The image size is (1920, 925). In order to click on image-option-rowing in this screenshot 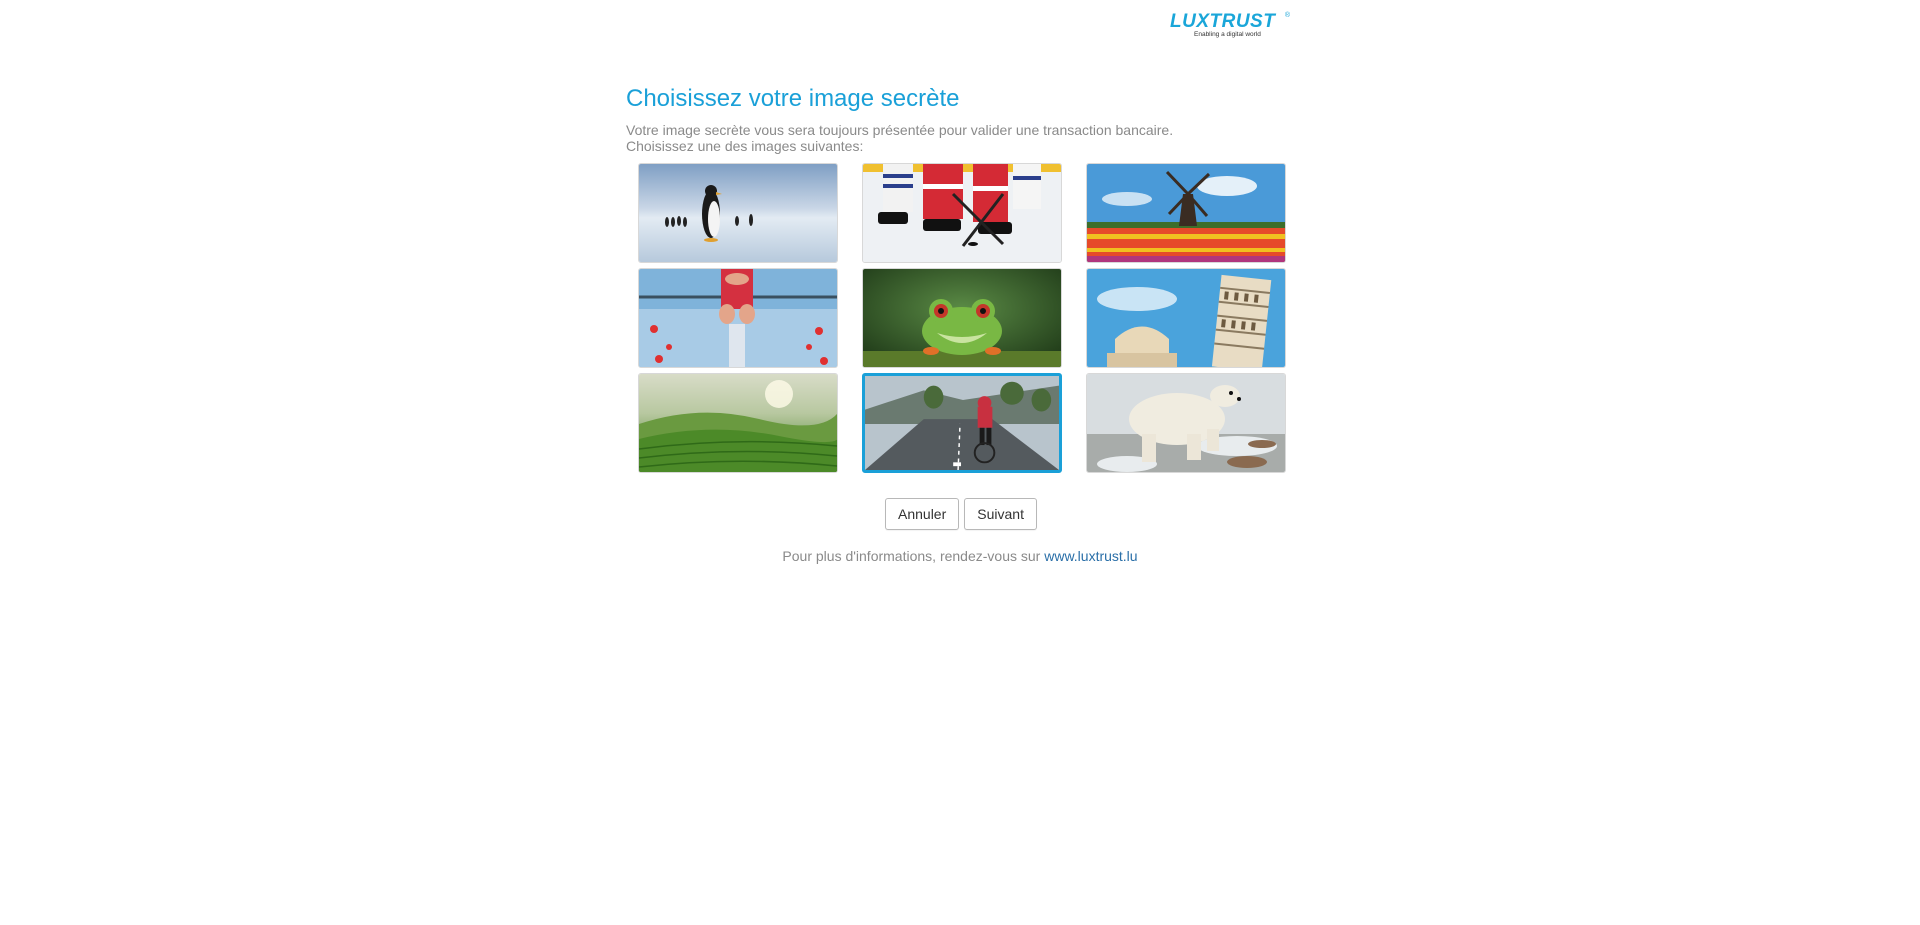, I will do `click(738, 318)`.